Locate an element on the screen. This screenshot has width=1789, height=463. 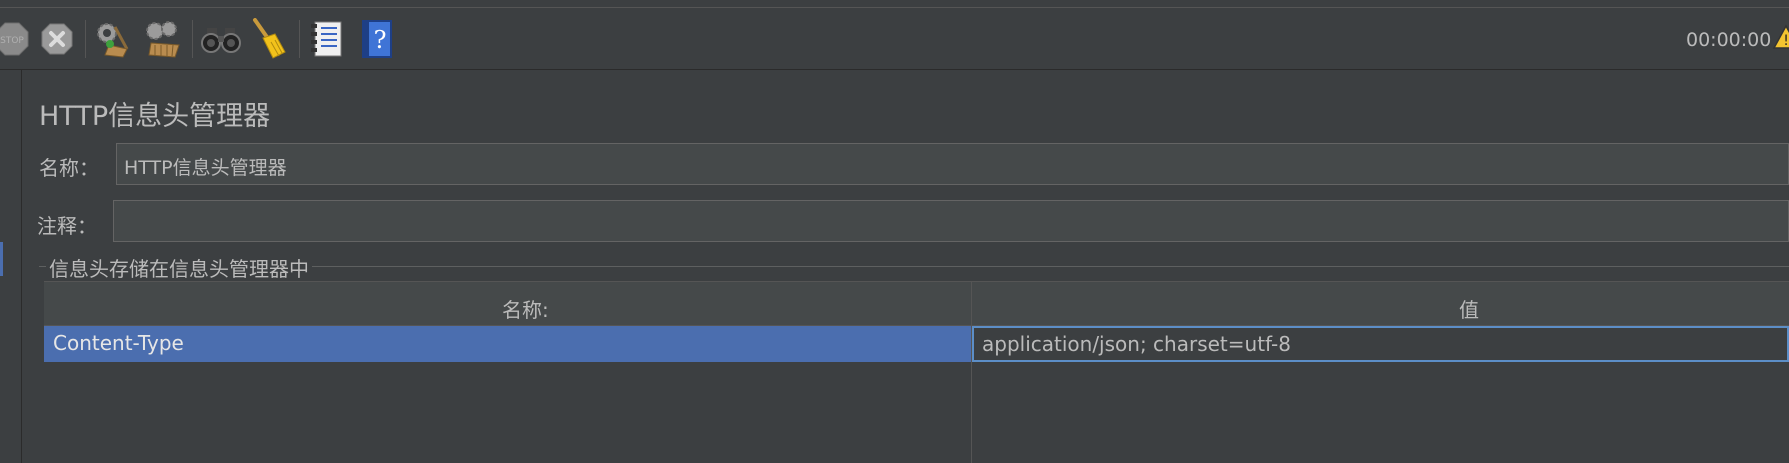
cell-header-value: application/json; charset=utf-8 is located at coordinates (1380, 344).